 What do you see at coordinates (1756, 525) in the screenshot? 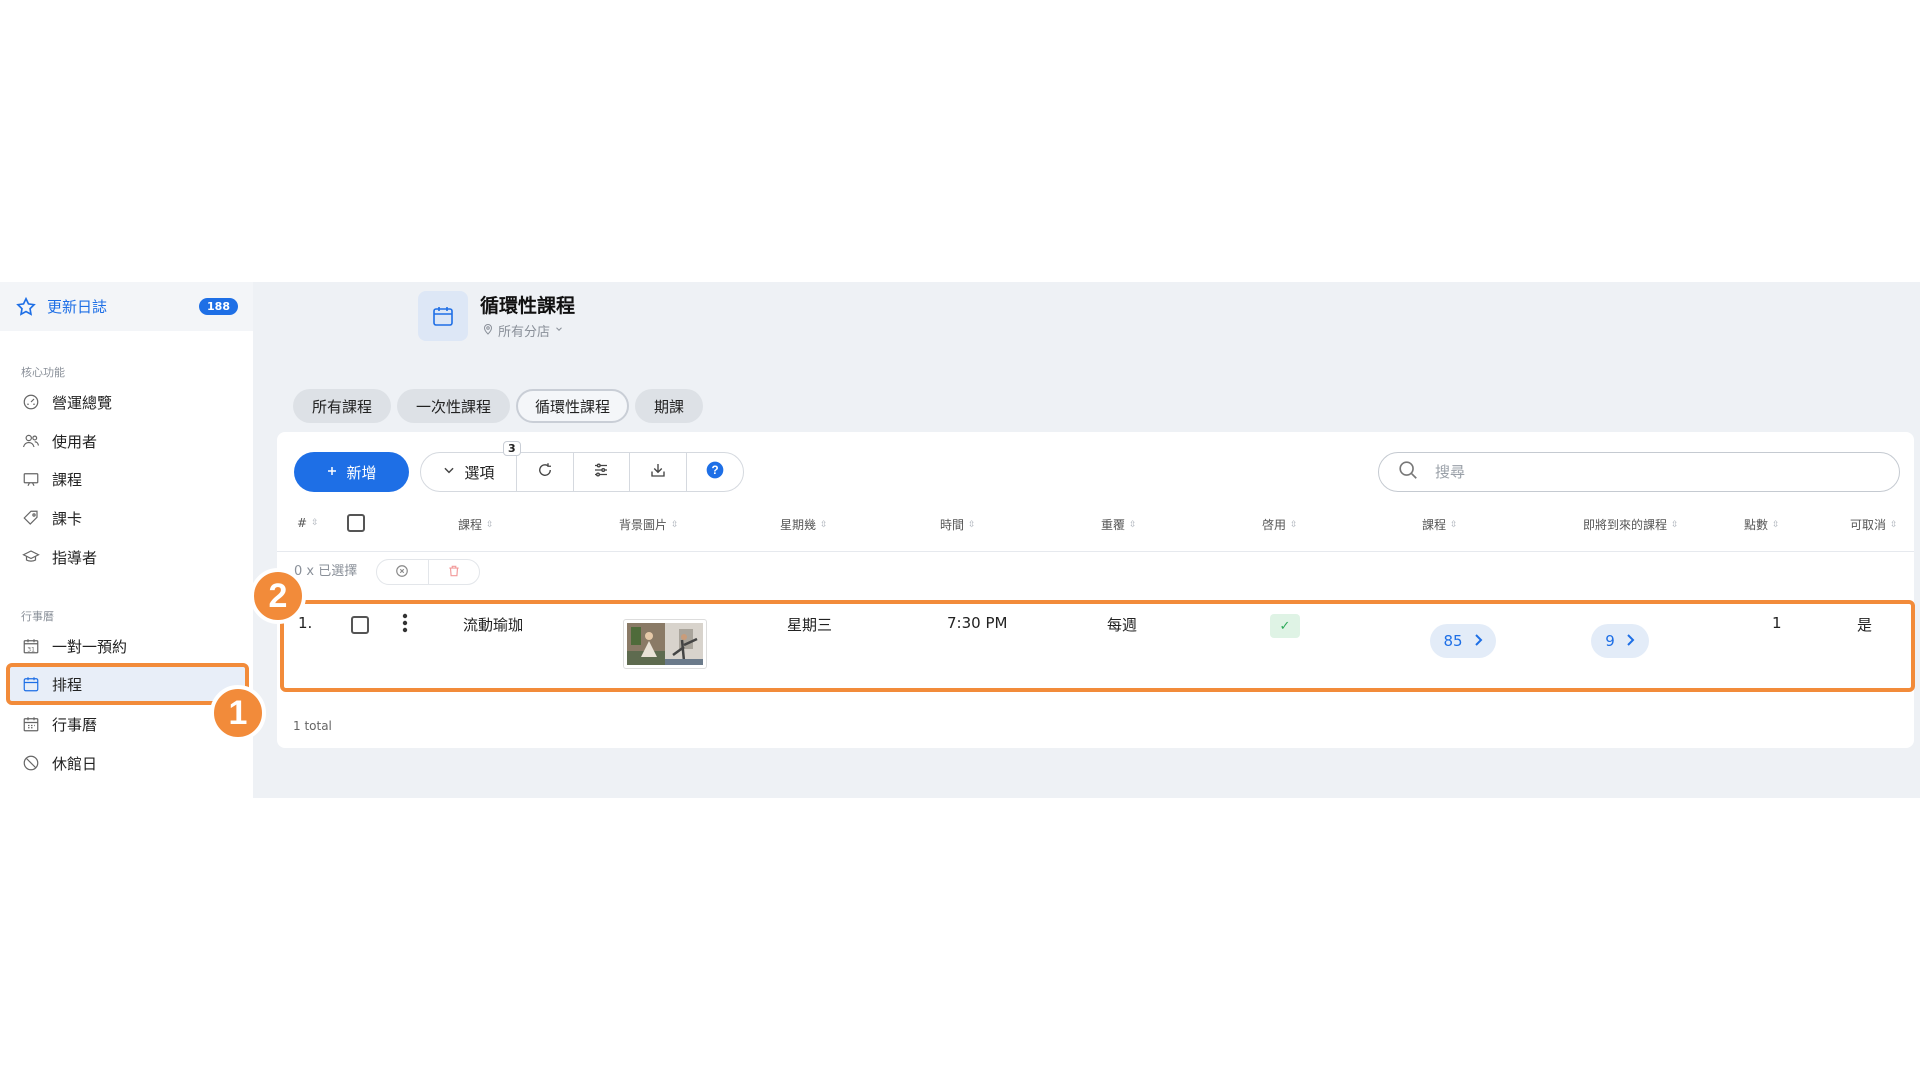
I see `column-label: 點數` at bounding box center [1756, 525].